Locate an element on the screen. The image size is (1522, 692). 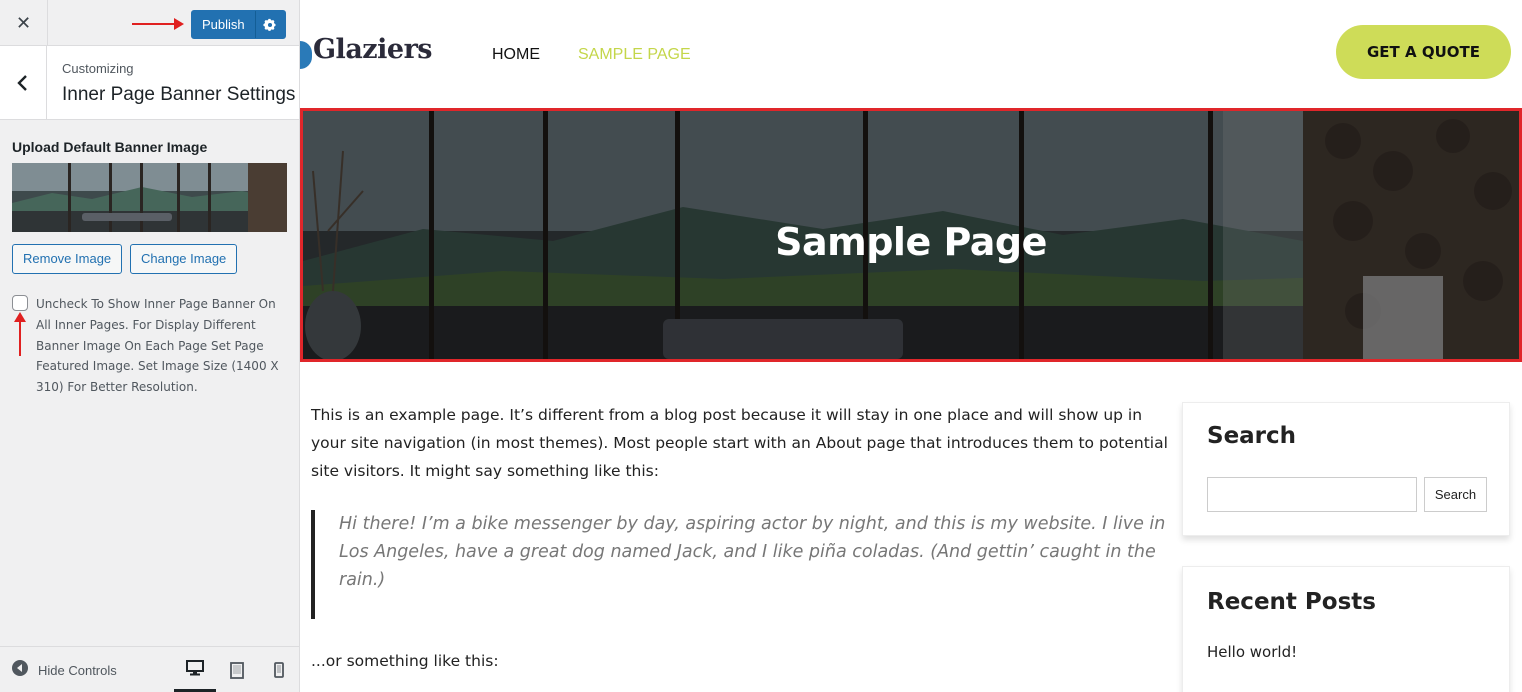
close-icon: ✕ is located at coordinates (24, 23).